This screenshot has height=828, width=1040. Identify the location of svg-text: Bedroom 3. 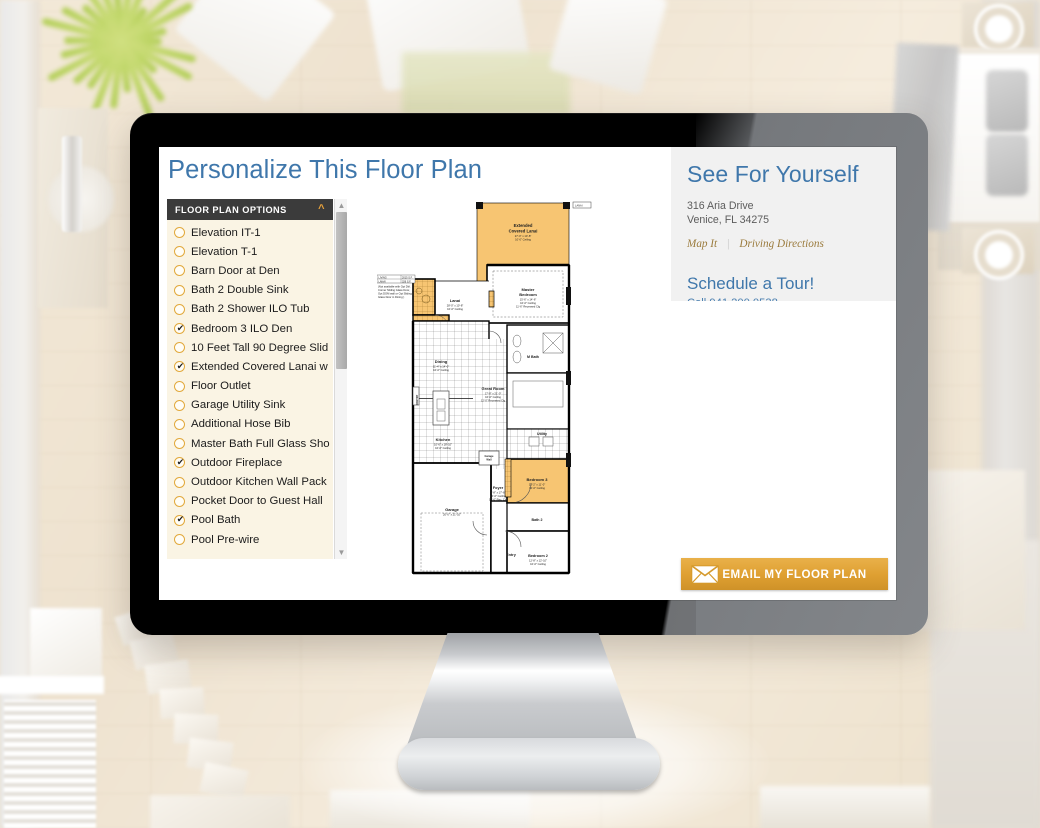
(538, 479).